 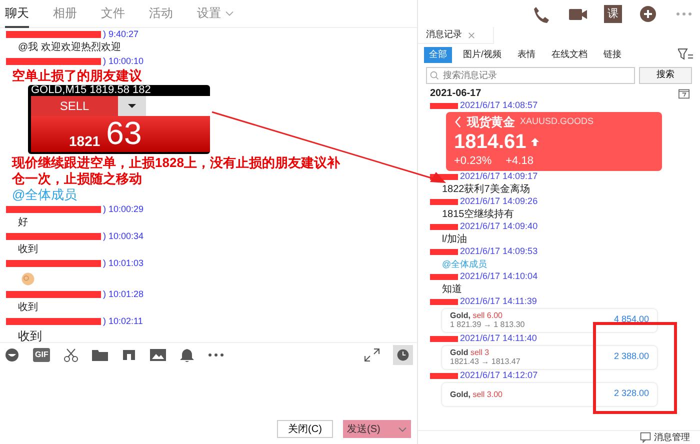 I want to click on search-icon, so click(x=434, y=75).